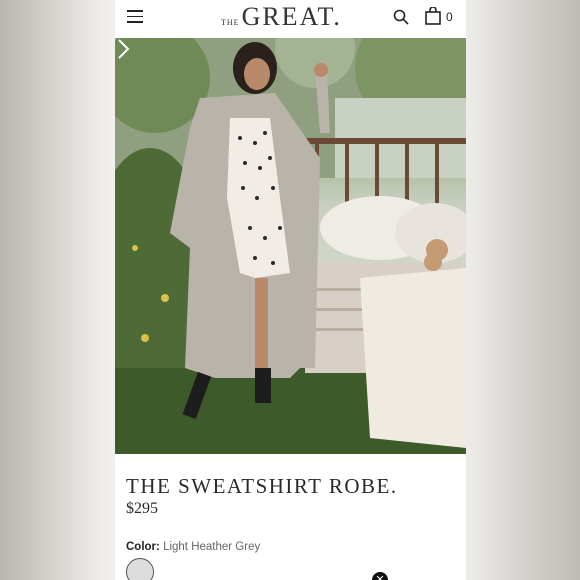 The image size is (580, 580). I want to click on logo-prefix: THE, so click(230, 22).